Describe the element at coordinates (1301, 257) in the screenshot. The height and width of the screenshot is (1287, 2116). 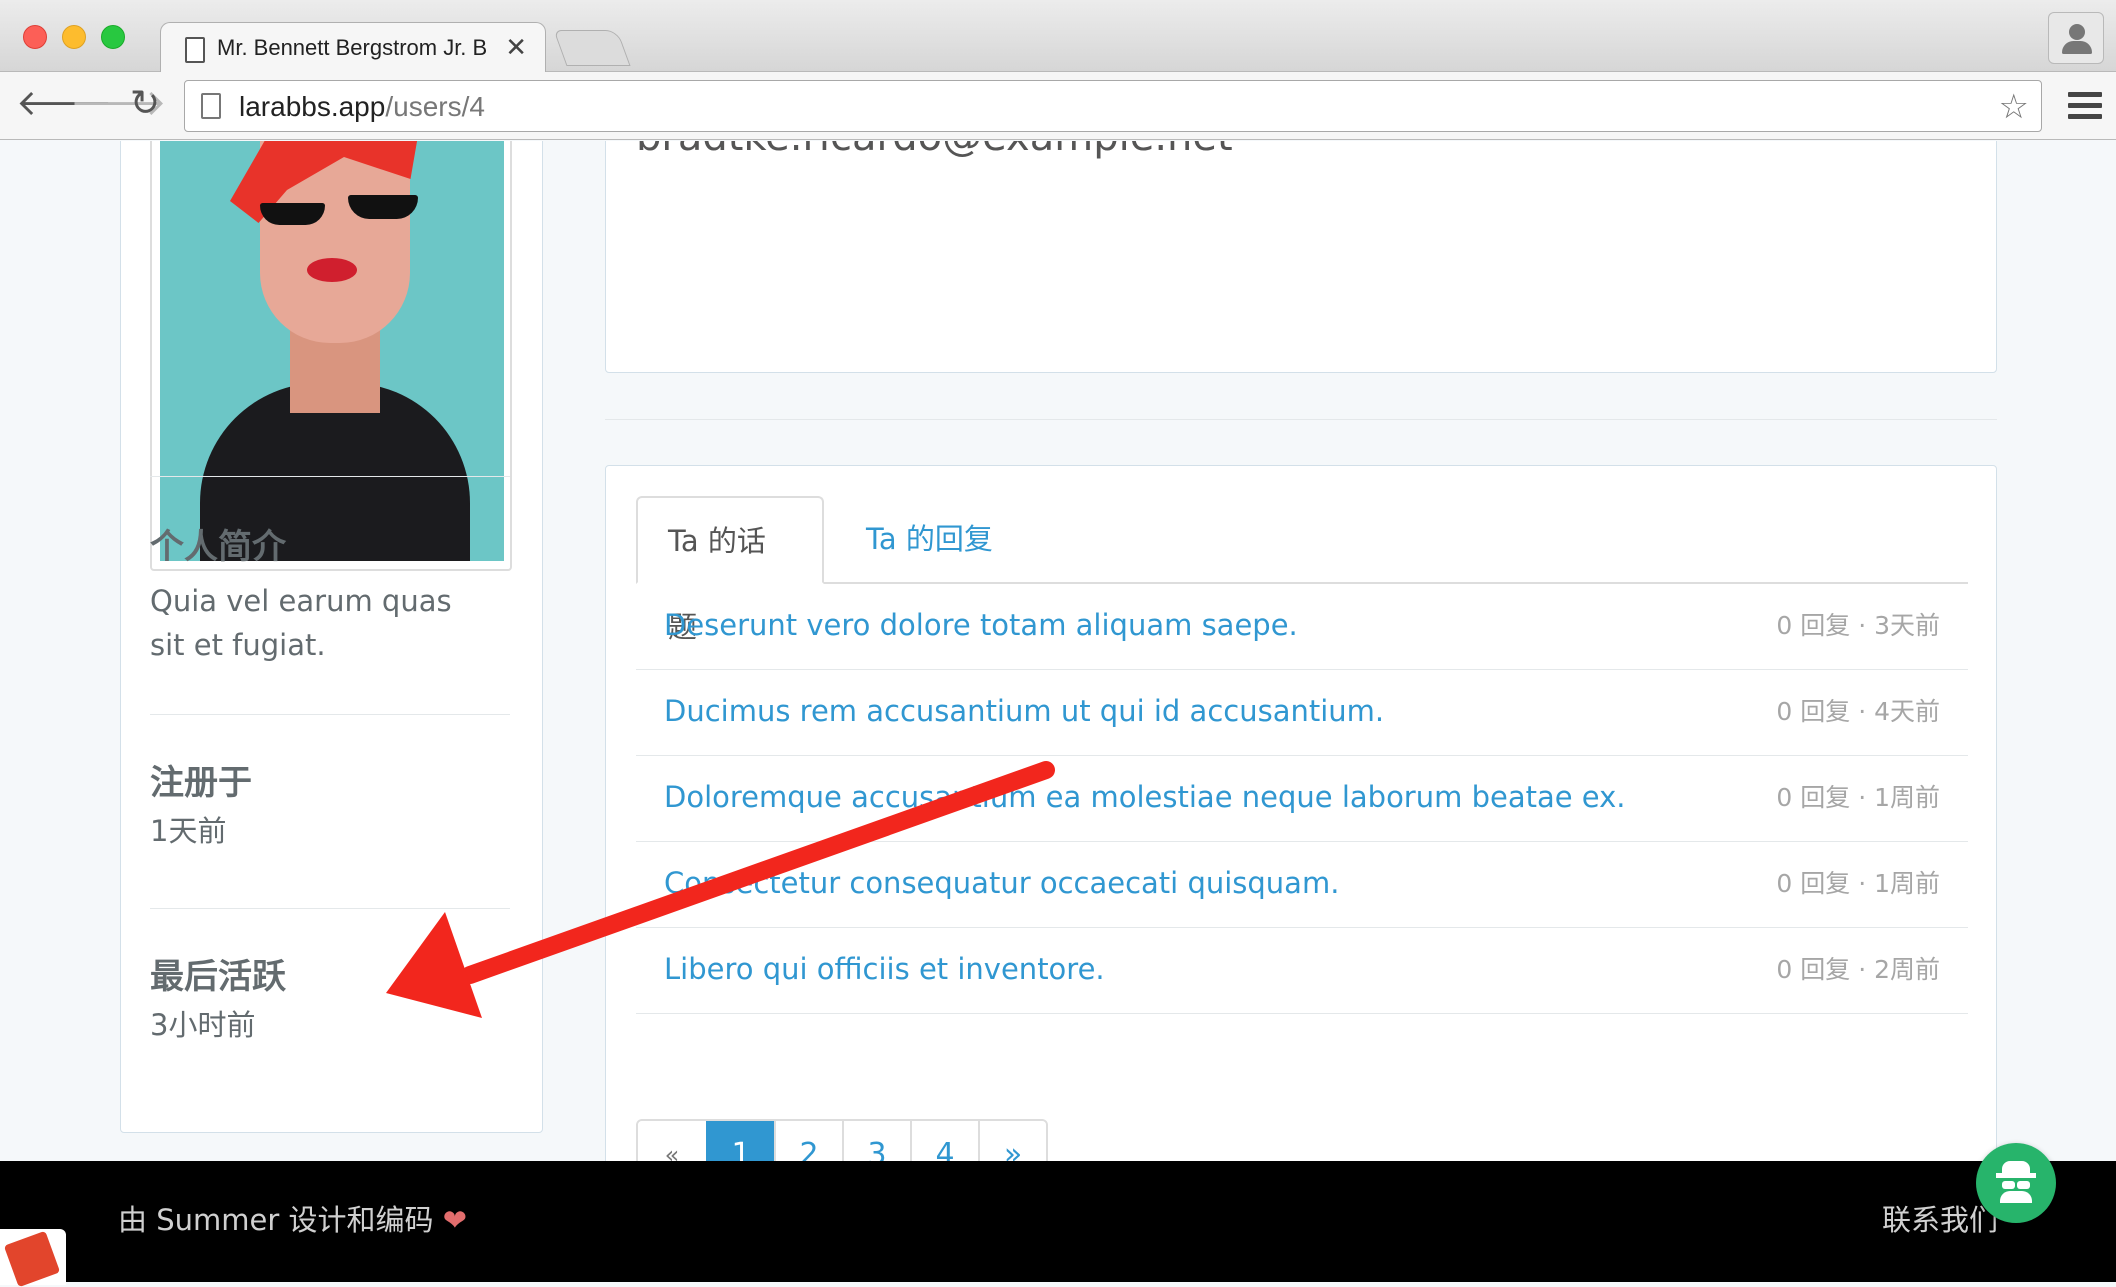
I see `user-email-card: bradtke.ricardo@example.net` at that location.